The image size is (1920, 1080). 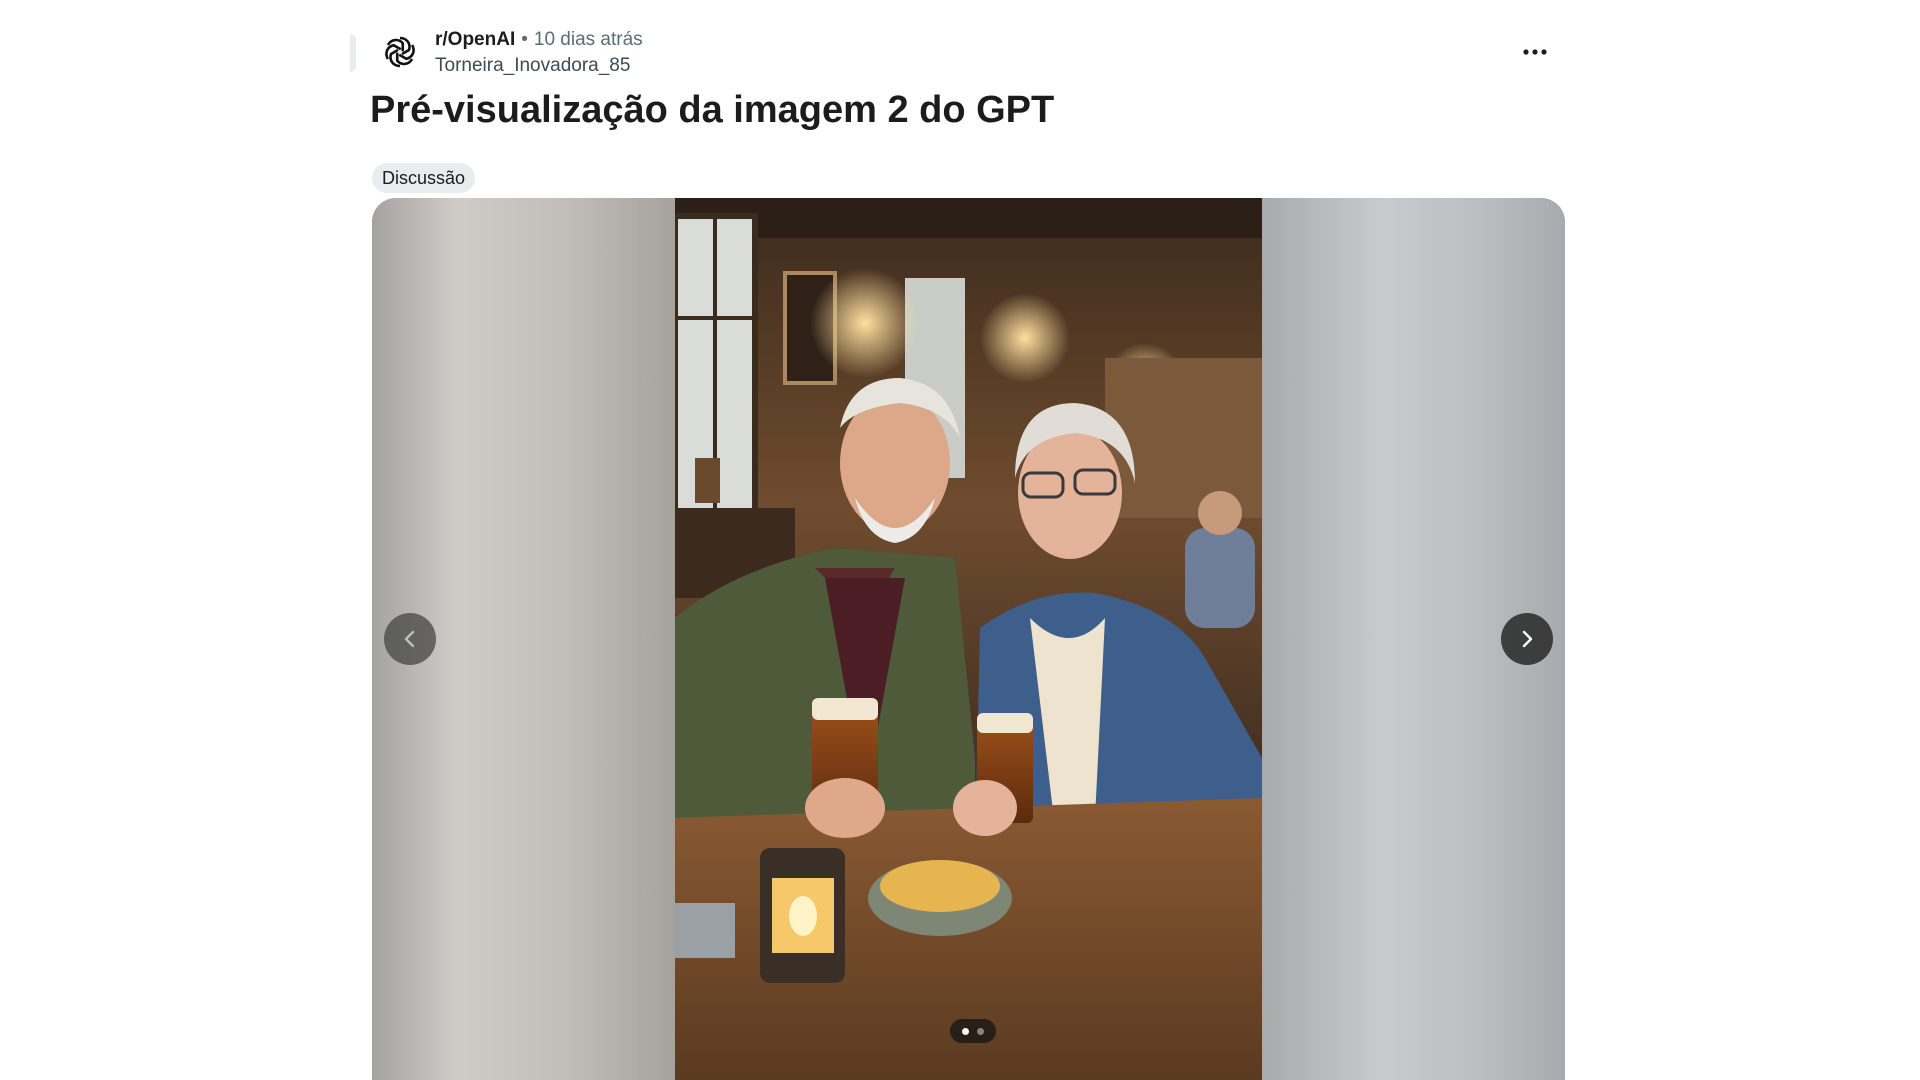 What do you see at coordinates (353, 53) in the screenshot?
I see `sidebar-edge` at bounding box center [353, 53].